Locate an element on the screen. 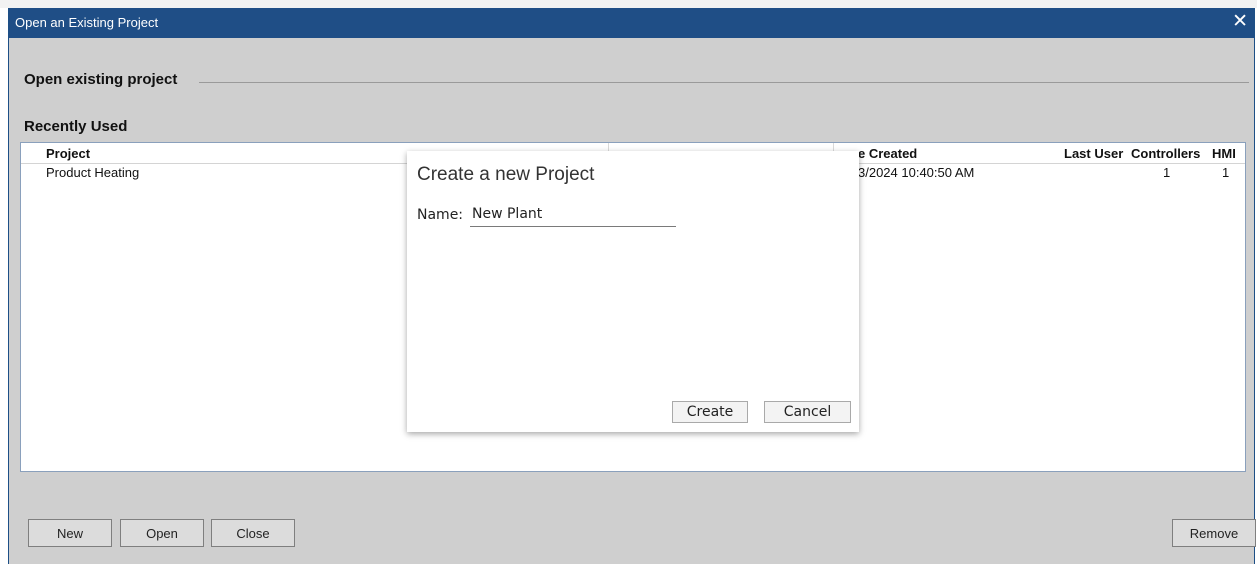  open-button: Open is located at coordinates (162, 533).